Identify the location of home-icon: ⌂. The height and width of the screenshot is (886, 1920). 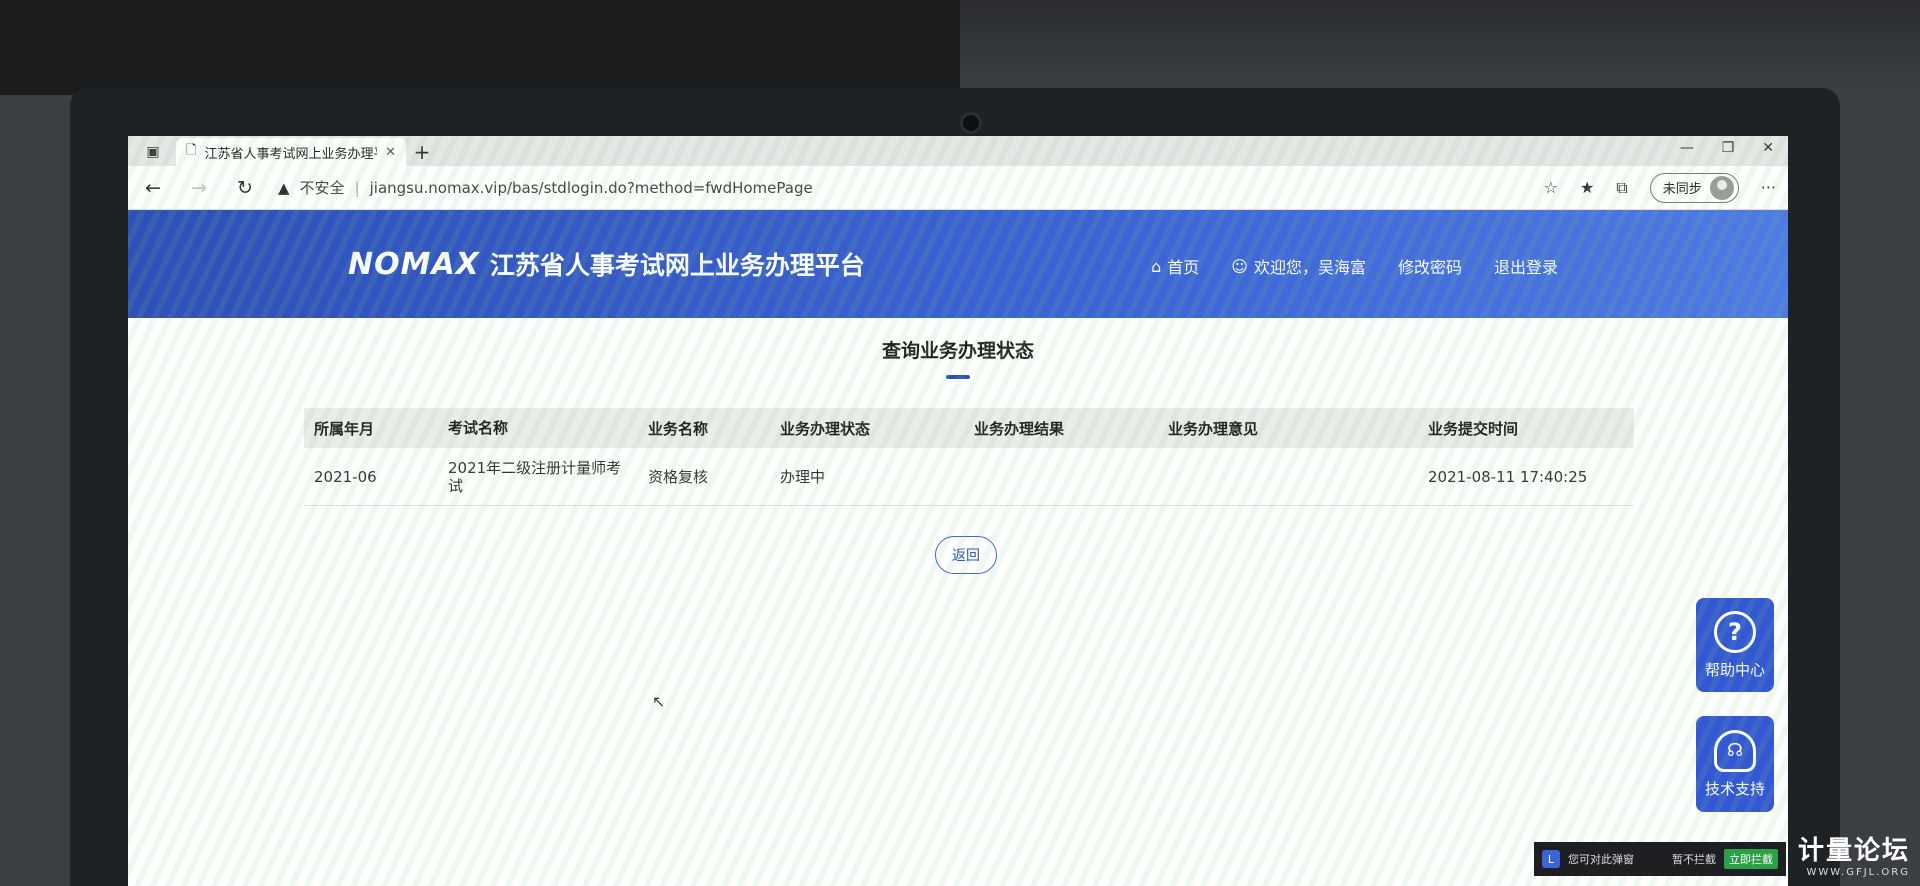
(1156, 266).